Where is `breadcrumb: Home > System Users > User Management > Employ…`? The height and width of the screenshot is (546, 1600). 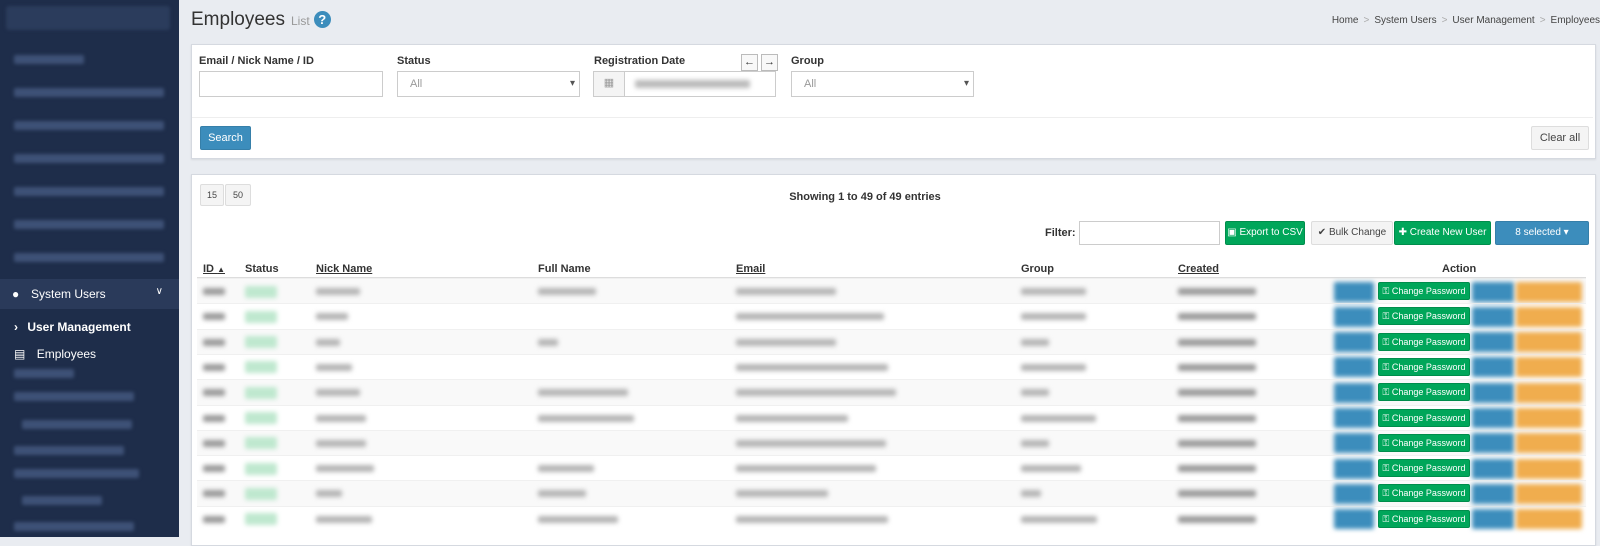 breadcrumb: Home > System Users > User Management > Employ… is located at coordinates (1465, 20).